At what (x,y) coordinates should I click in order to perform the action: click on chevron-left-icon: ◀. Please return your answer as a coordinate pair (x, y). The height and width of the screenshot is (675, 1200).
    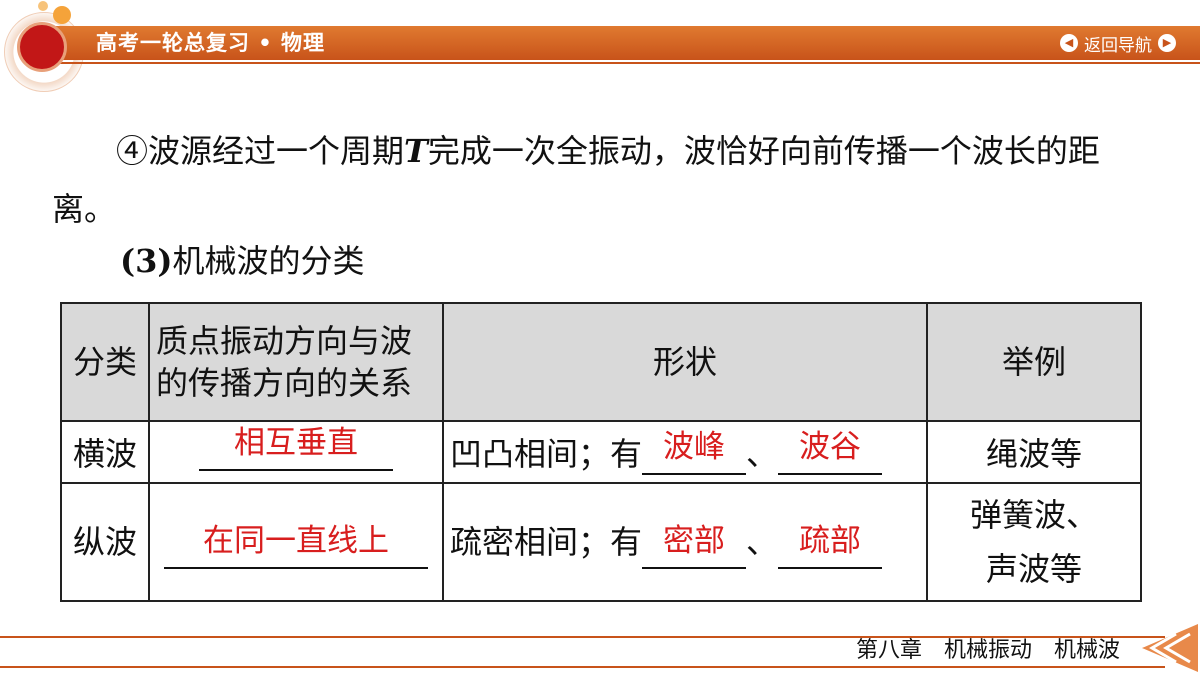
    Looking at the image, I should click on (1069, 43).